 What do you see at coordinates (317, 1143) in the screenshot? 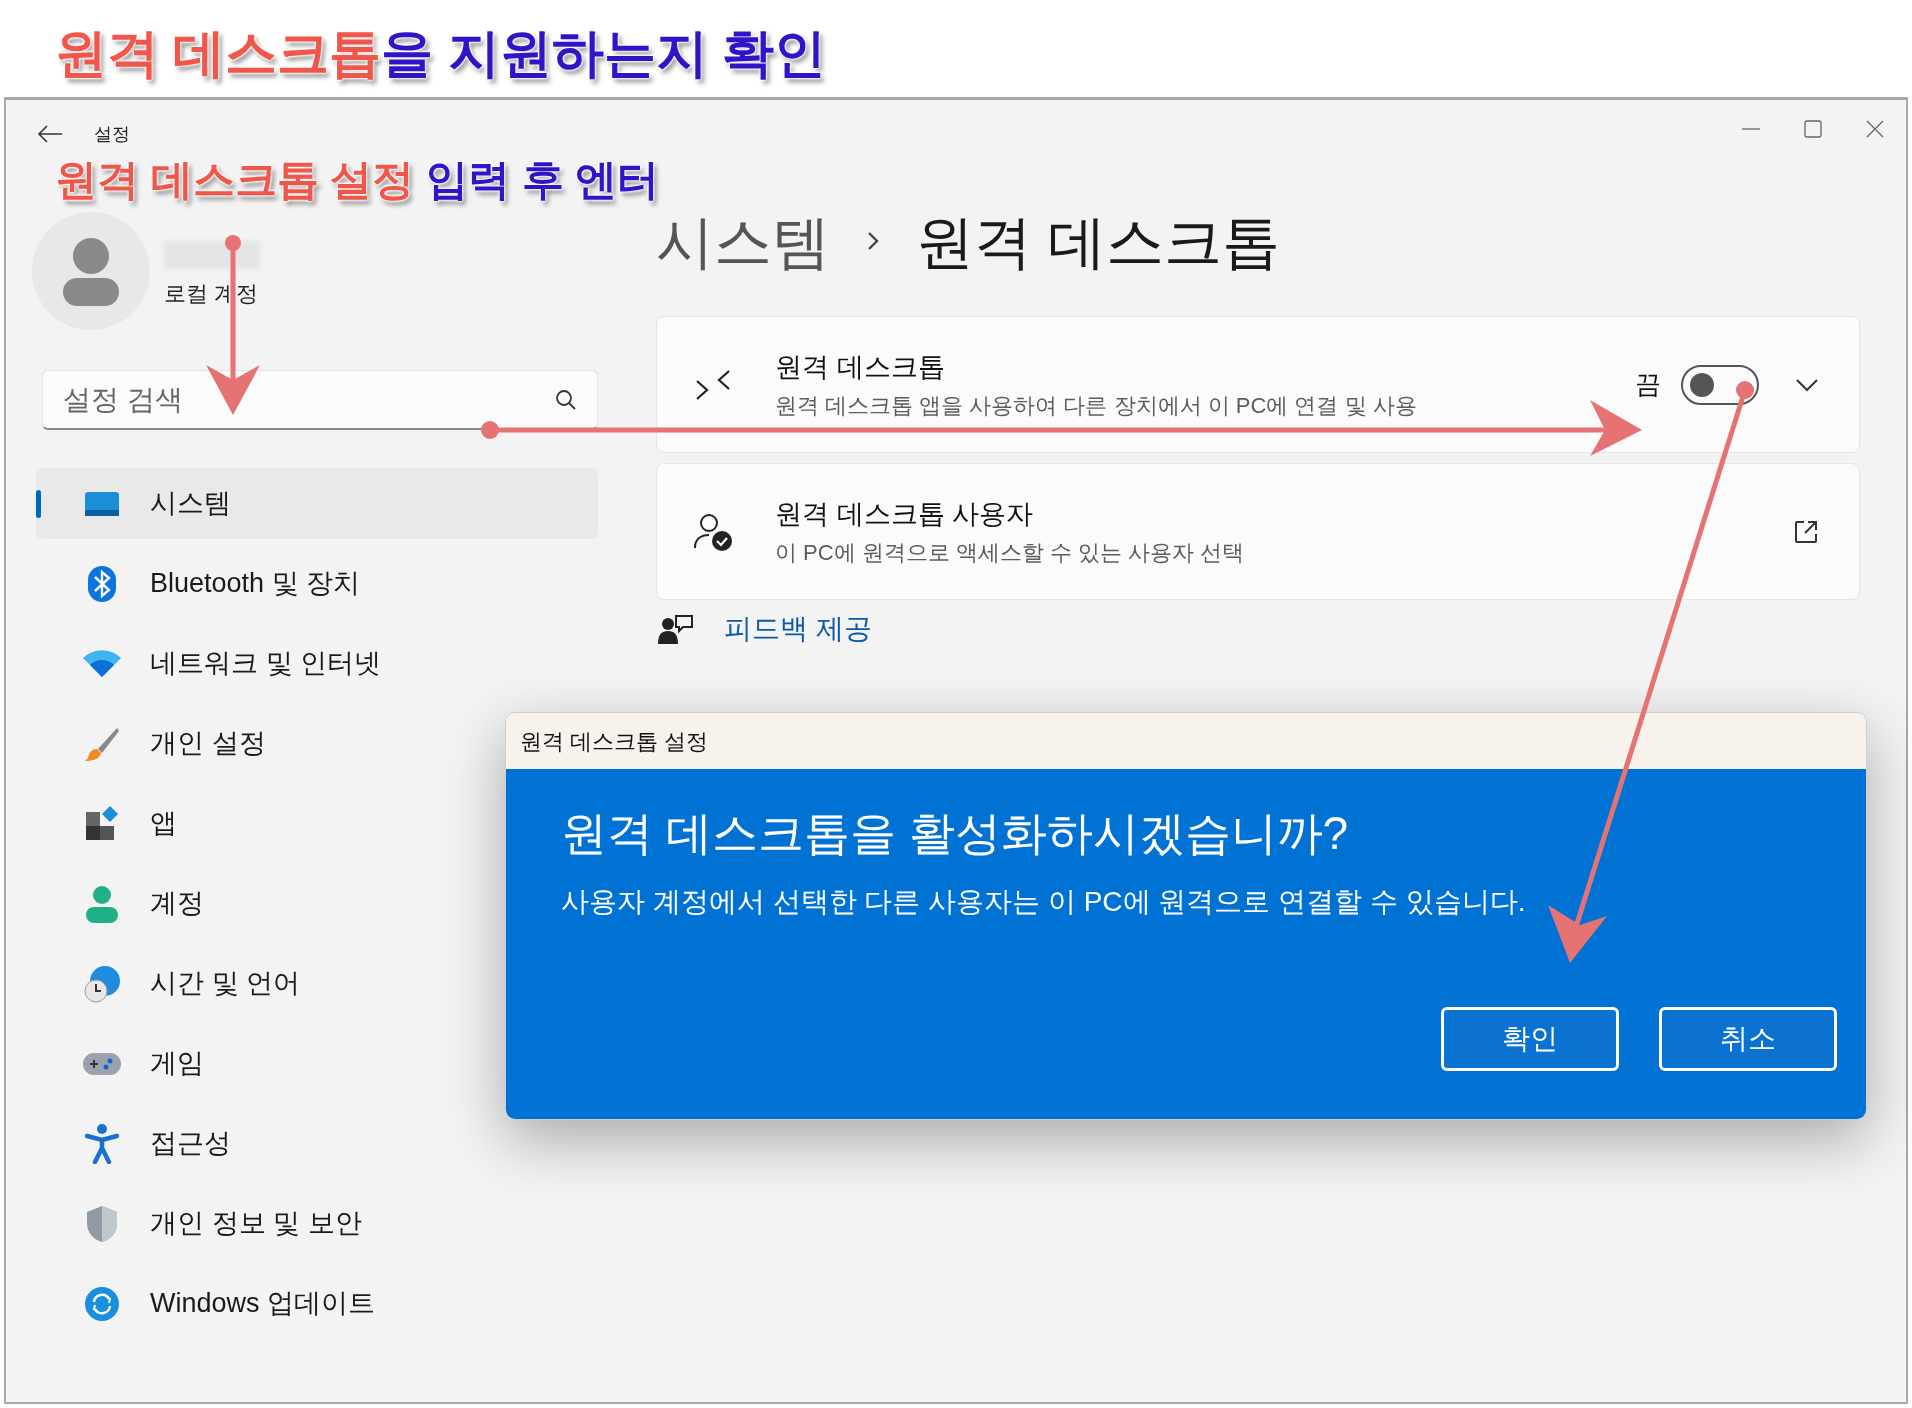
I see `nav-item: 접근성` at bounding box center [317, 1143].